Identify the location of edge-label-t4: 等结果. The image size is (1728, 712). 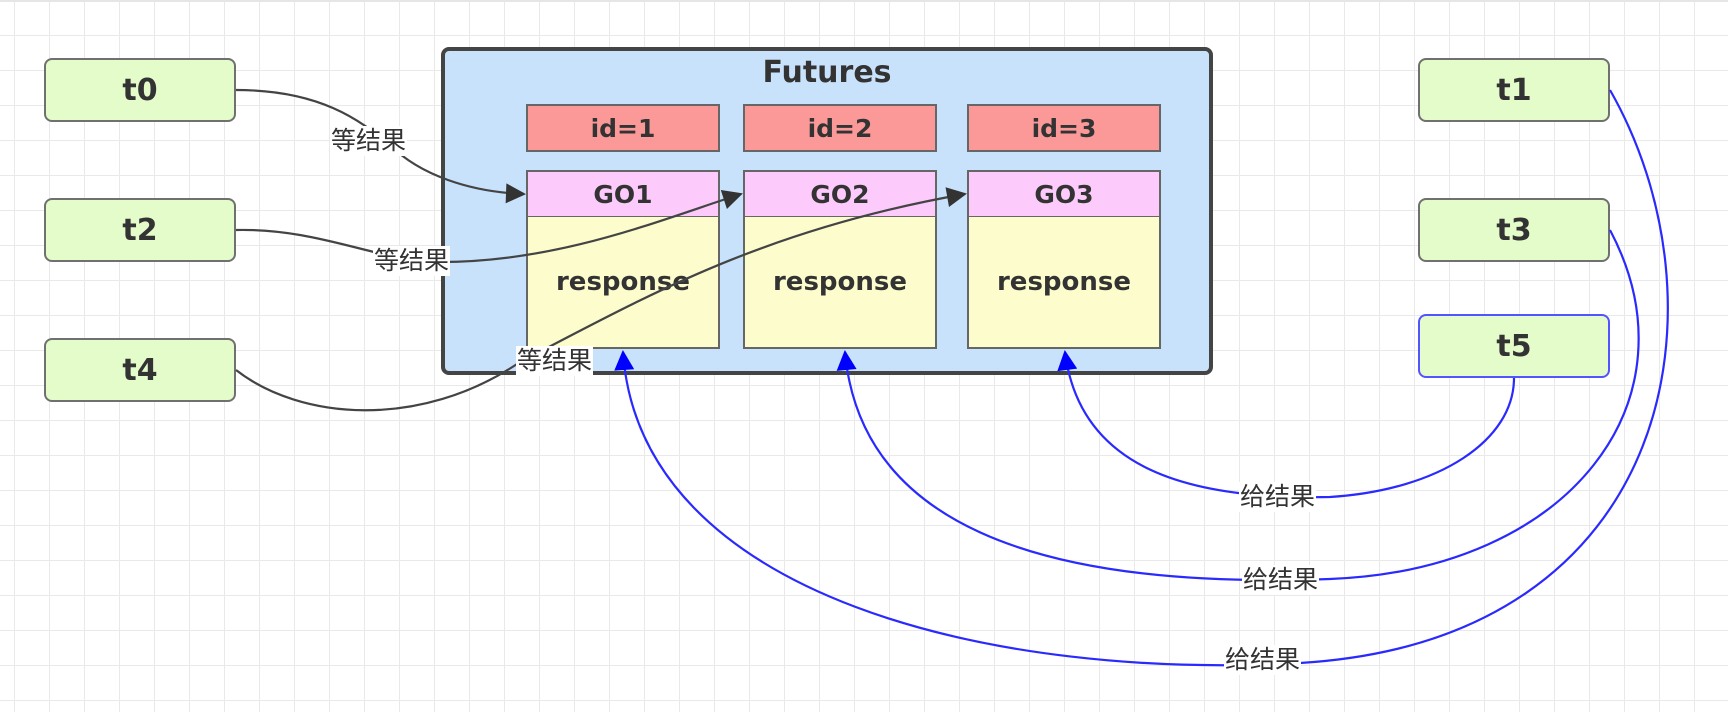
(555, 361).